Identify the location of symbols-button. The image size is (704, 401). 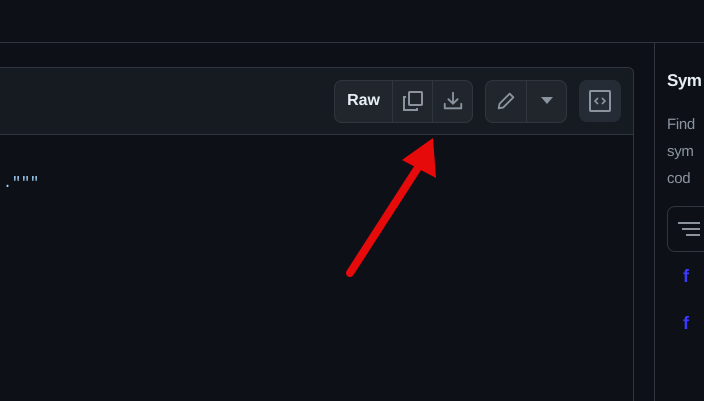
(600, 101).